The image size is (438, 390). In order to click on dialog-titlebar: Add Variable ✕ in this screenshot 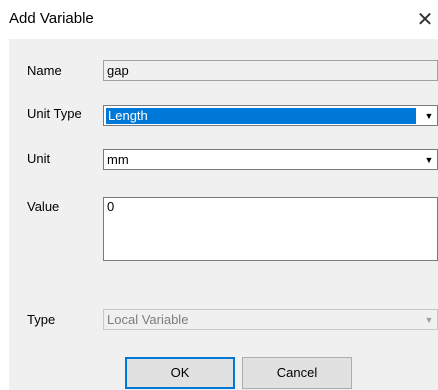, I will do `click(219, 19)`.